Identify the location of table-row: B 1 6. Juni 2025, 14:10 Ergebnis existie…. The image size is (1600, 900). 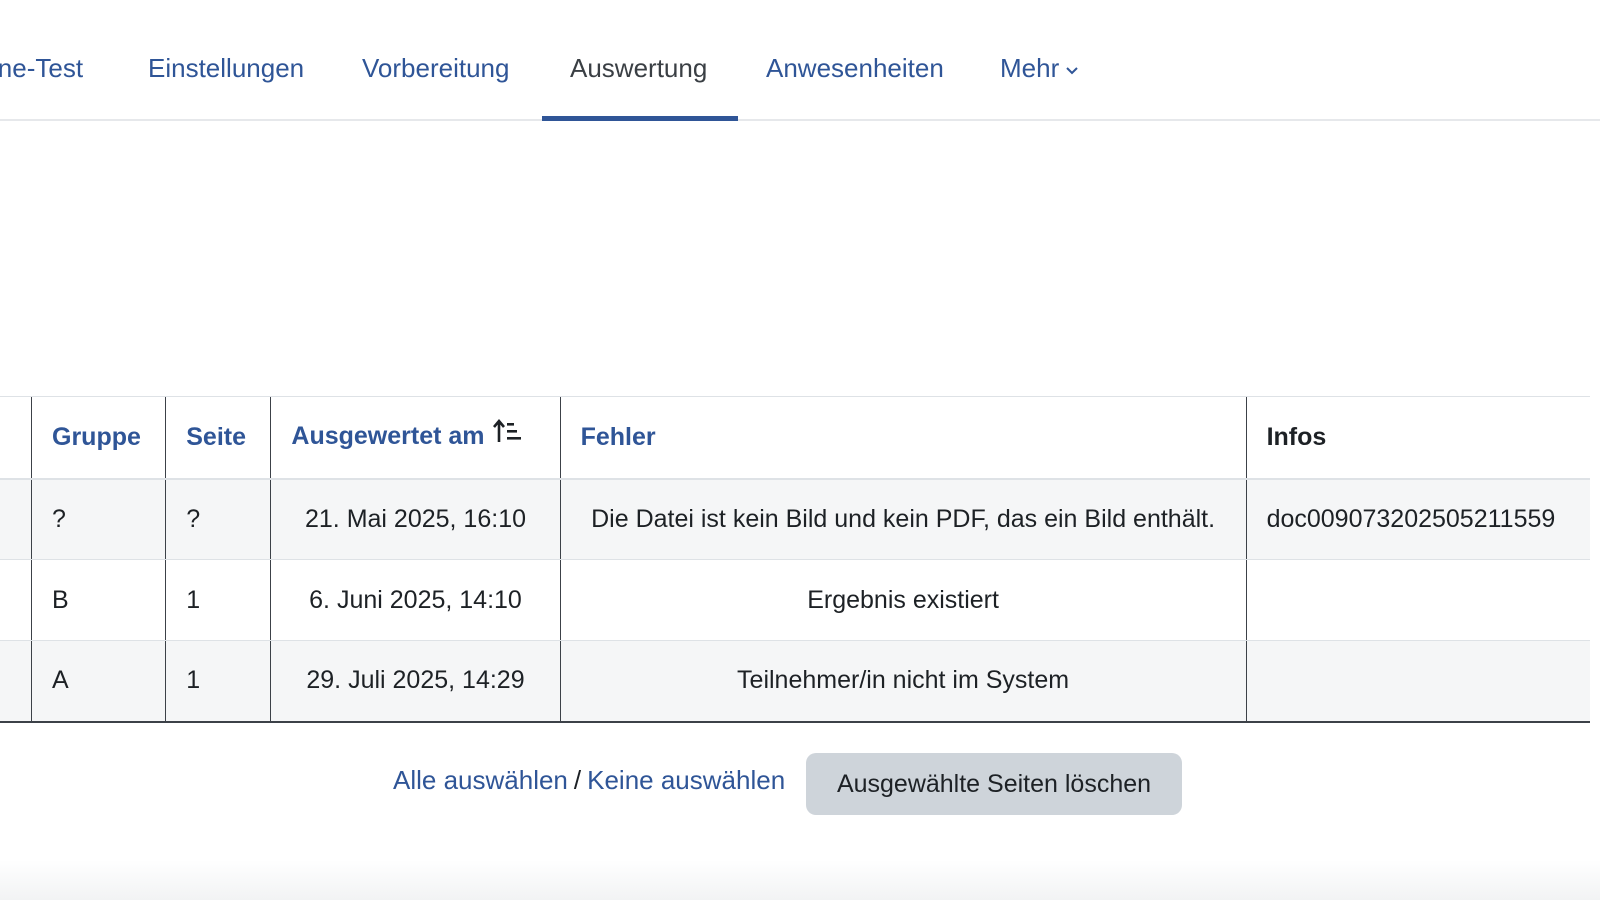
(795, 600).